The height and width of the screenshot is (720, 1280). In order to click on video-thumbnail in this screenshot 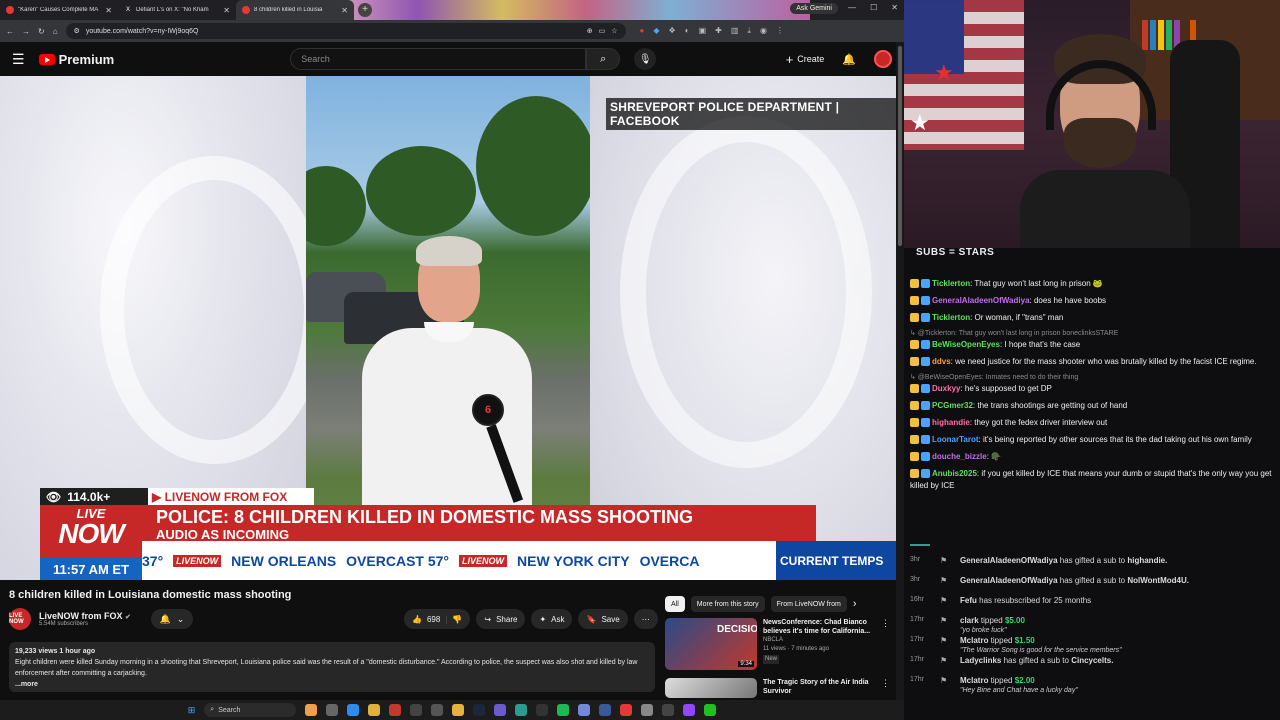, I will do `click(711, 688)`.